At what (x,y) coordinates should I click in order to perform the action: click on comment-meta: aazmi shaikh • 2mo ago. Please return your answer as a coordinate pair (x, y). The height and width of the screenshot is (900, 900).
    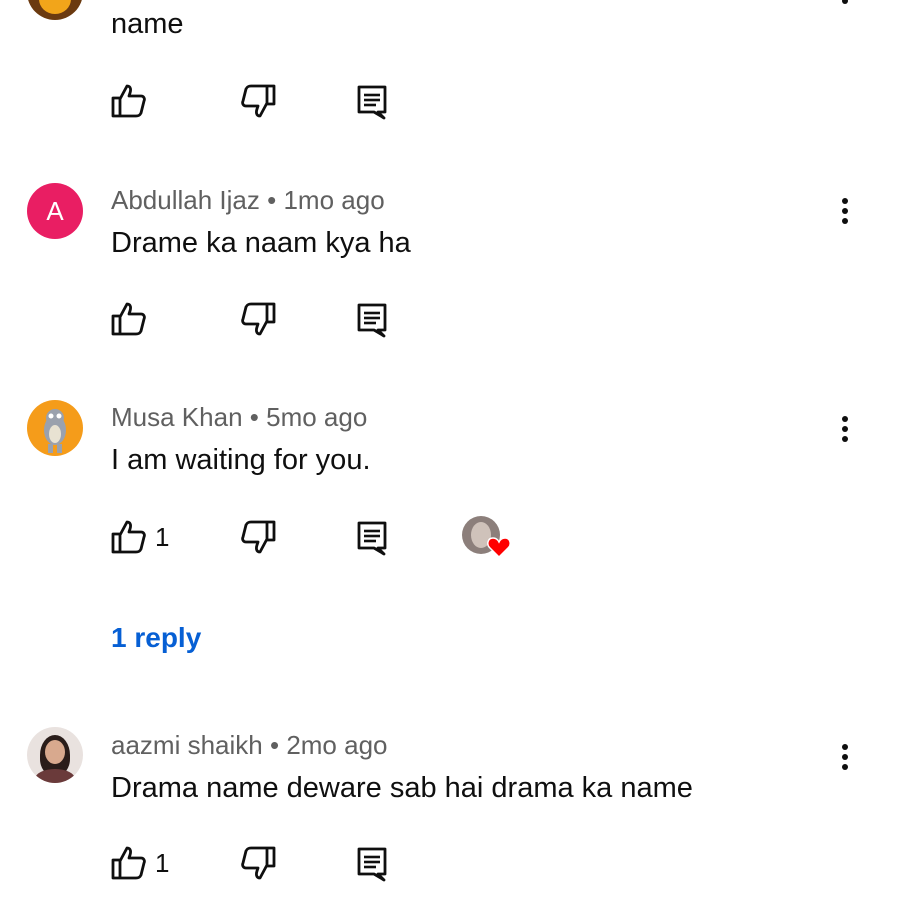
    Looking at the image, I should click on (249, 745).